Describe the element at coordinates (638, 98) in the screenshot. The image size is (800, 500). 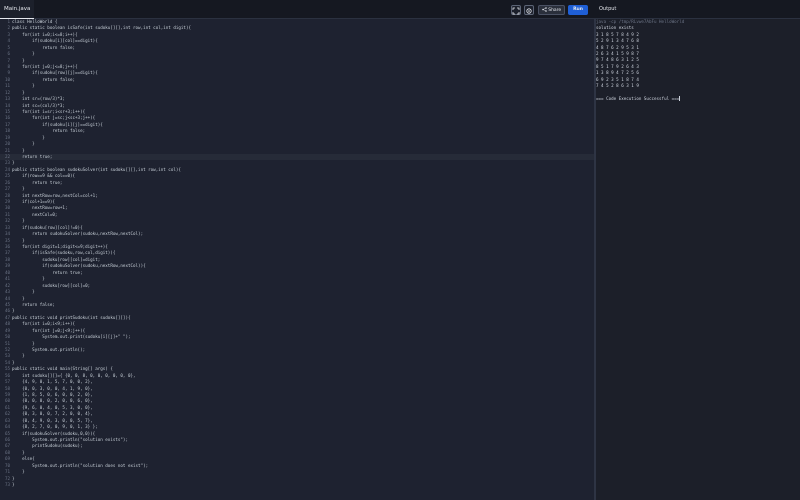
I see `output-text: === Code Execution Successful ===` at that location.